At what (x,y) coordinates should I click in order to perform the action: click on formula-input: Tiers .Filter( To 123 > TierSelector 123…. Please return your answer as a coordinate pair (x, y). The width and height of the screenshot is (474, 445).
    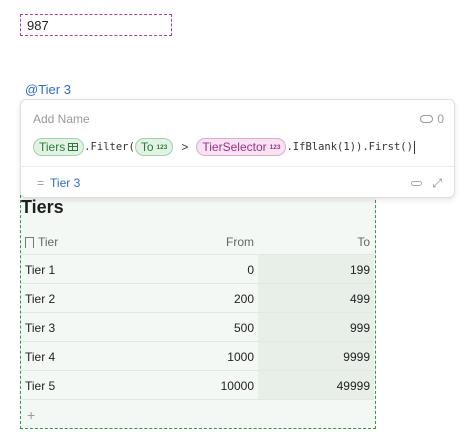
    Looking at the image, I should click on (224, 147).